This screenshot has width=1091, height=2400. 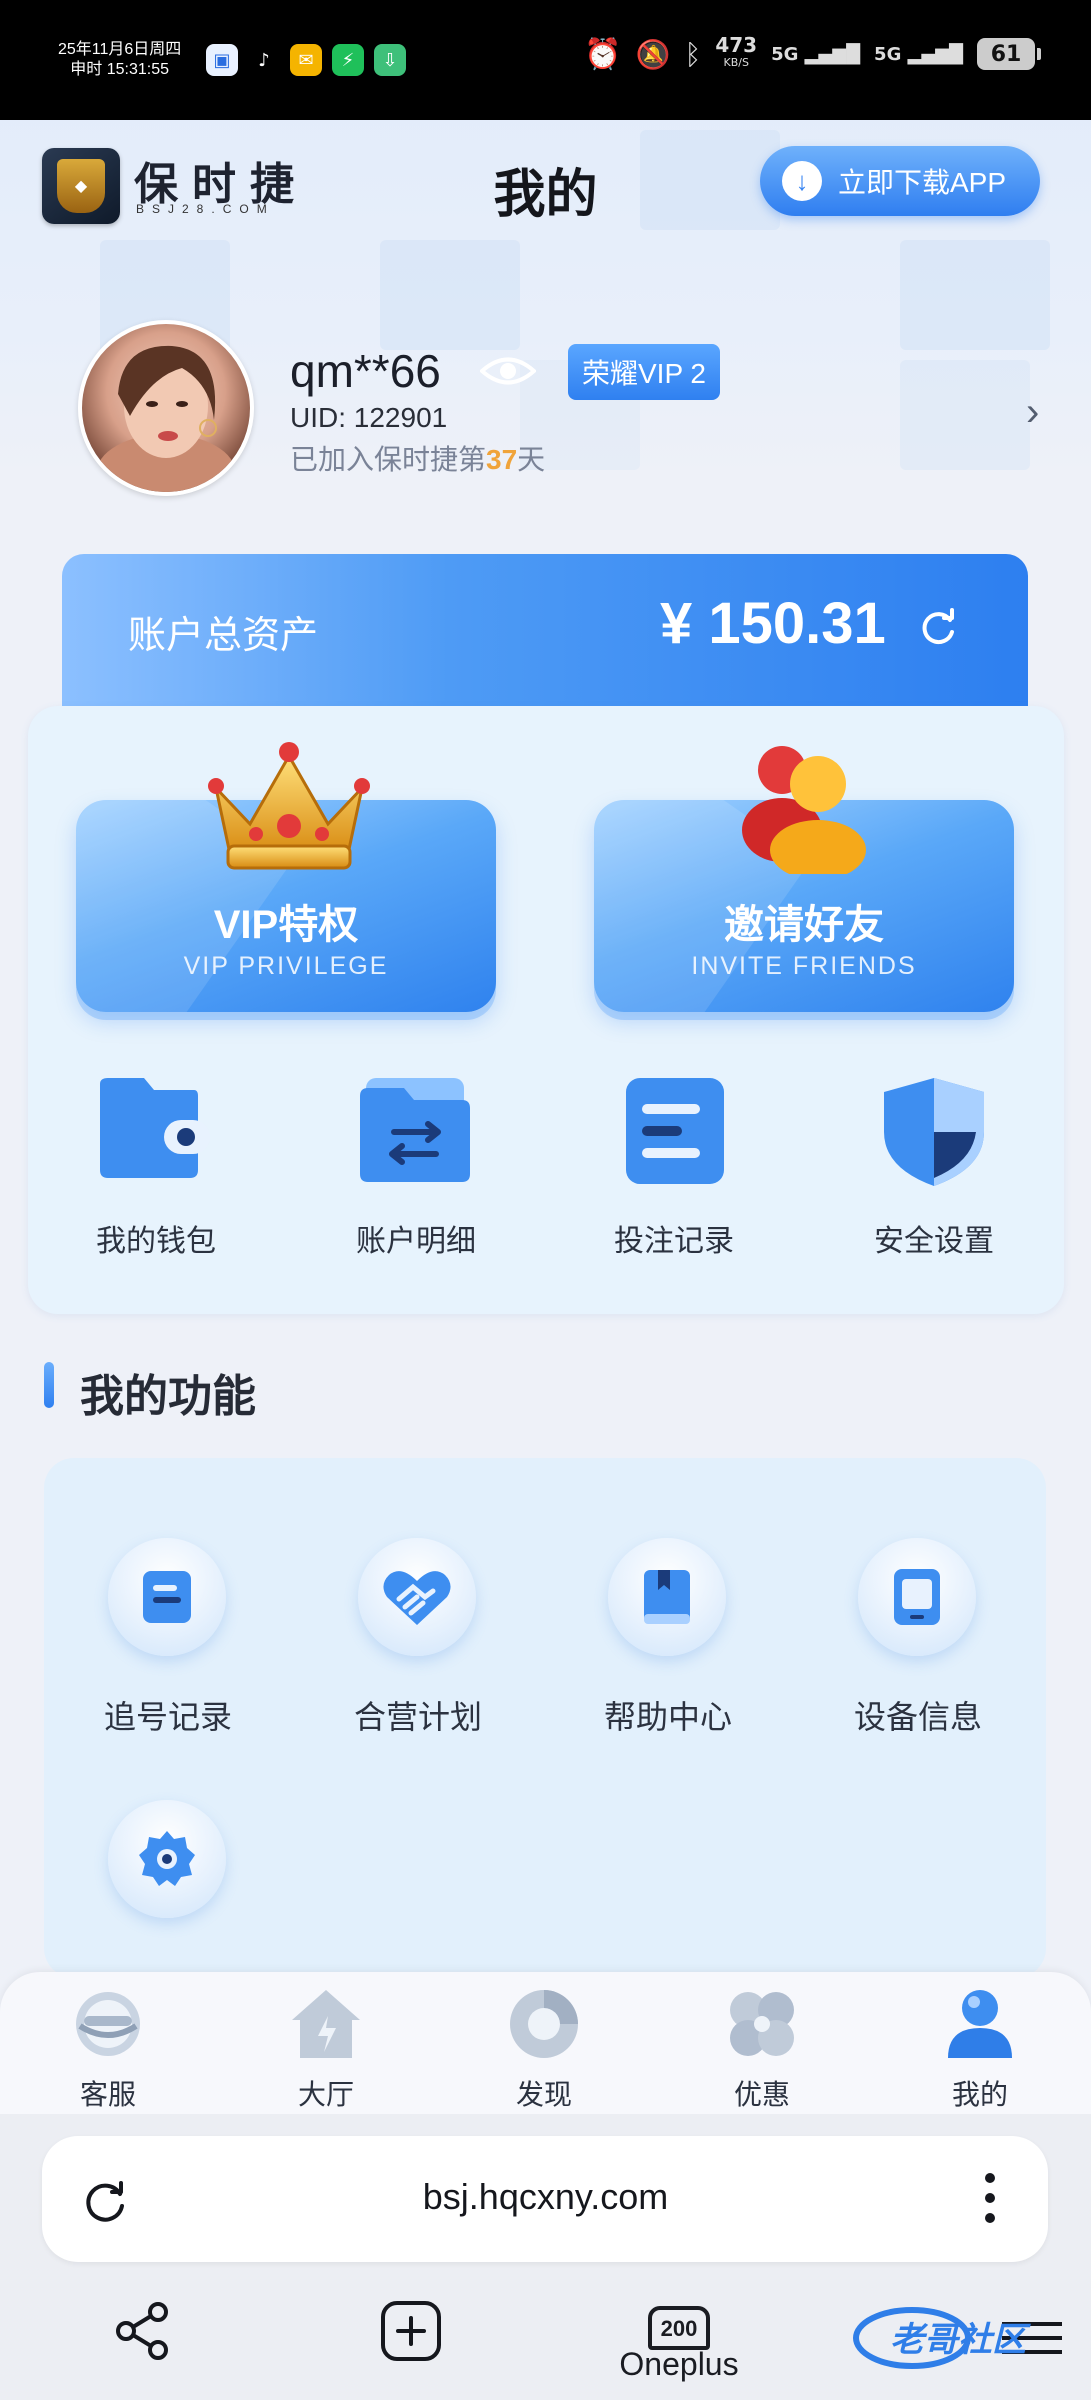 I want to click on profile-icon, so click(x=980, y=2024).